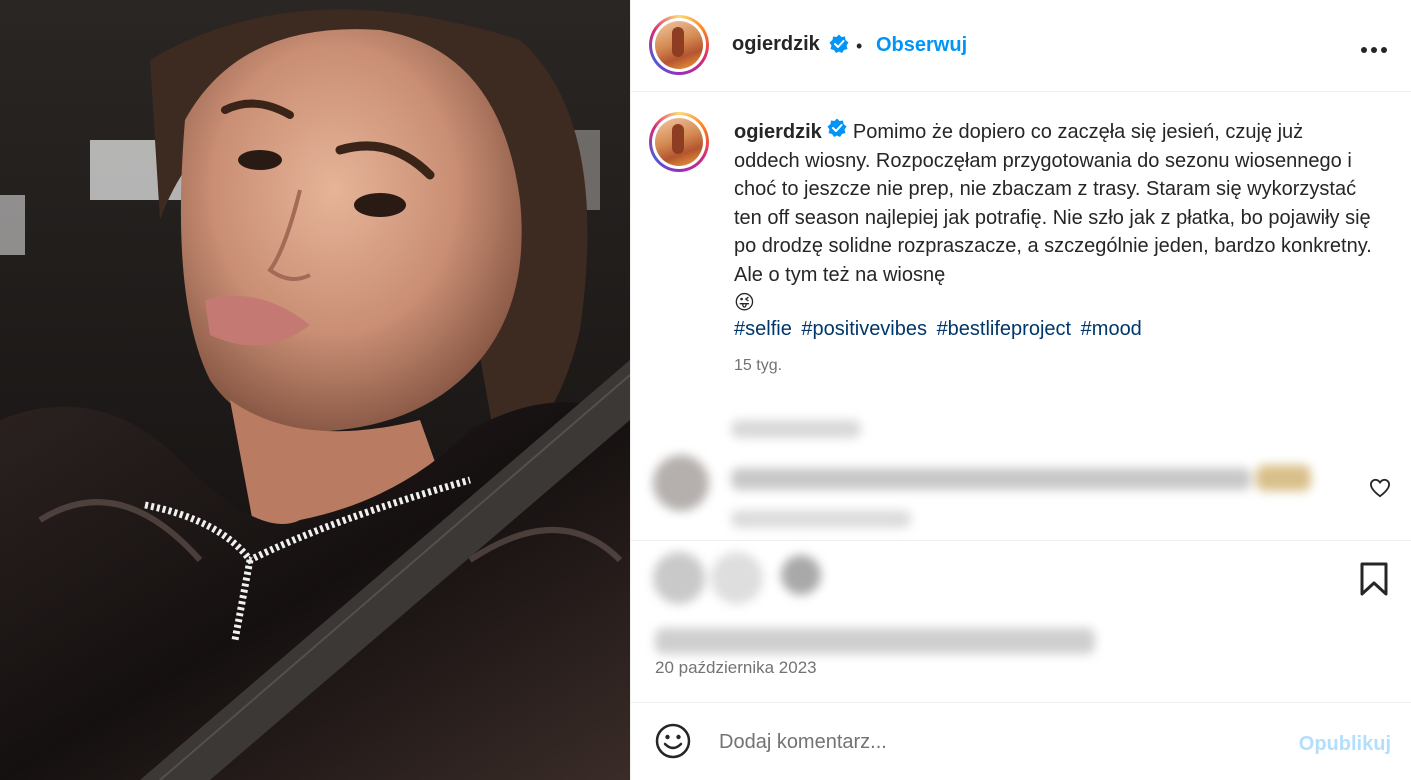 The image size is (1411, 780). What do you see at coordinates (921, 45) in the screenshot?
I see `follow-button: Obserwuj` at bounding box center [921, 45].